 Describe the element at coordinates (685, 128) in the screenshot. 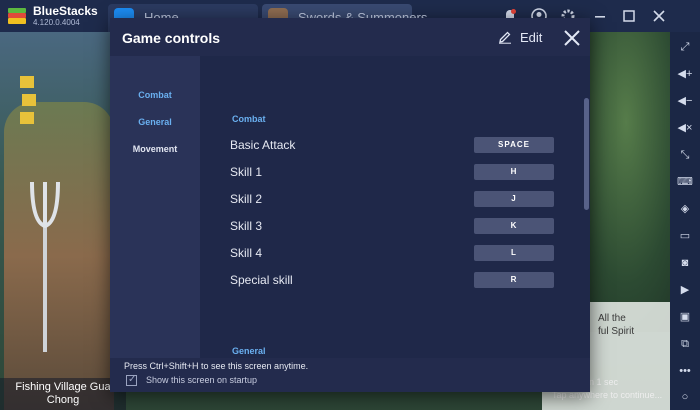

I see `mute-icon: ◀×` at that location.